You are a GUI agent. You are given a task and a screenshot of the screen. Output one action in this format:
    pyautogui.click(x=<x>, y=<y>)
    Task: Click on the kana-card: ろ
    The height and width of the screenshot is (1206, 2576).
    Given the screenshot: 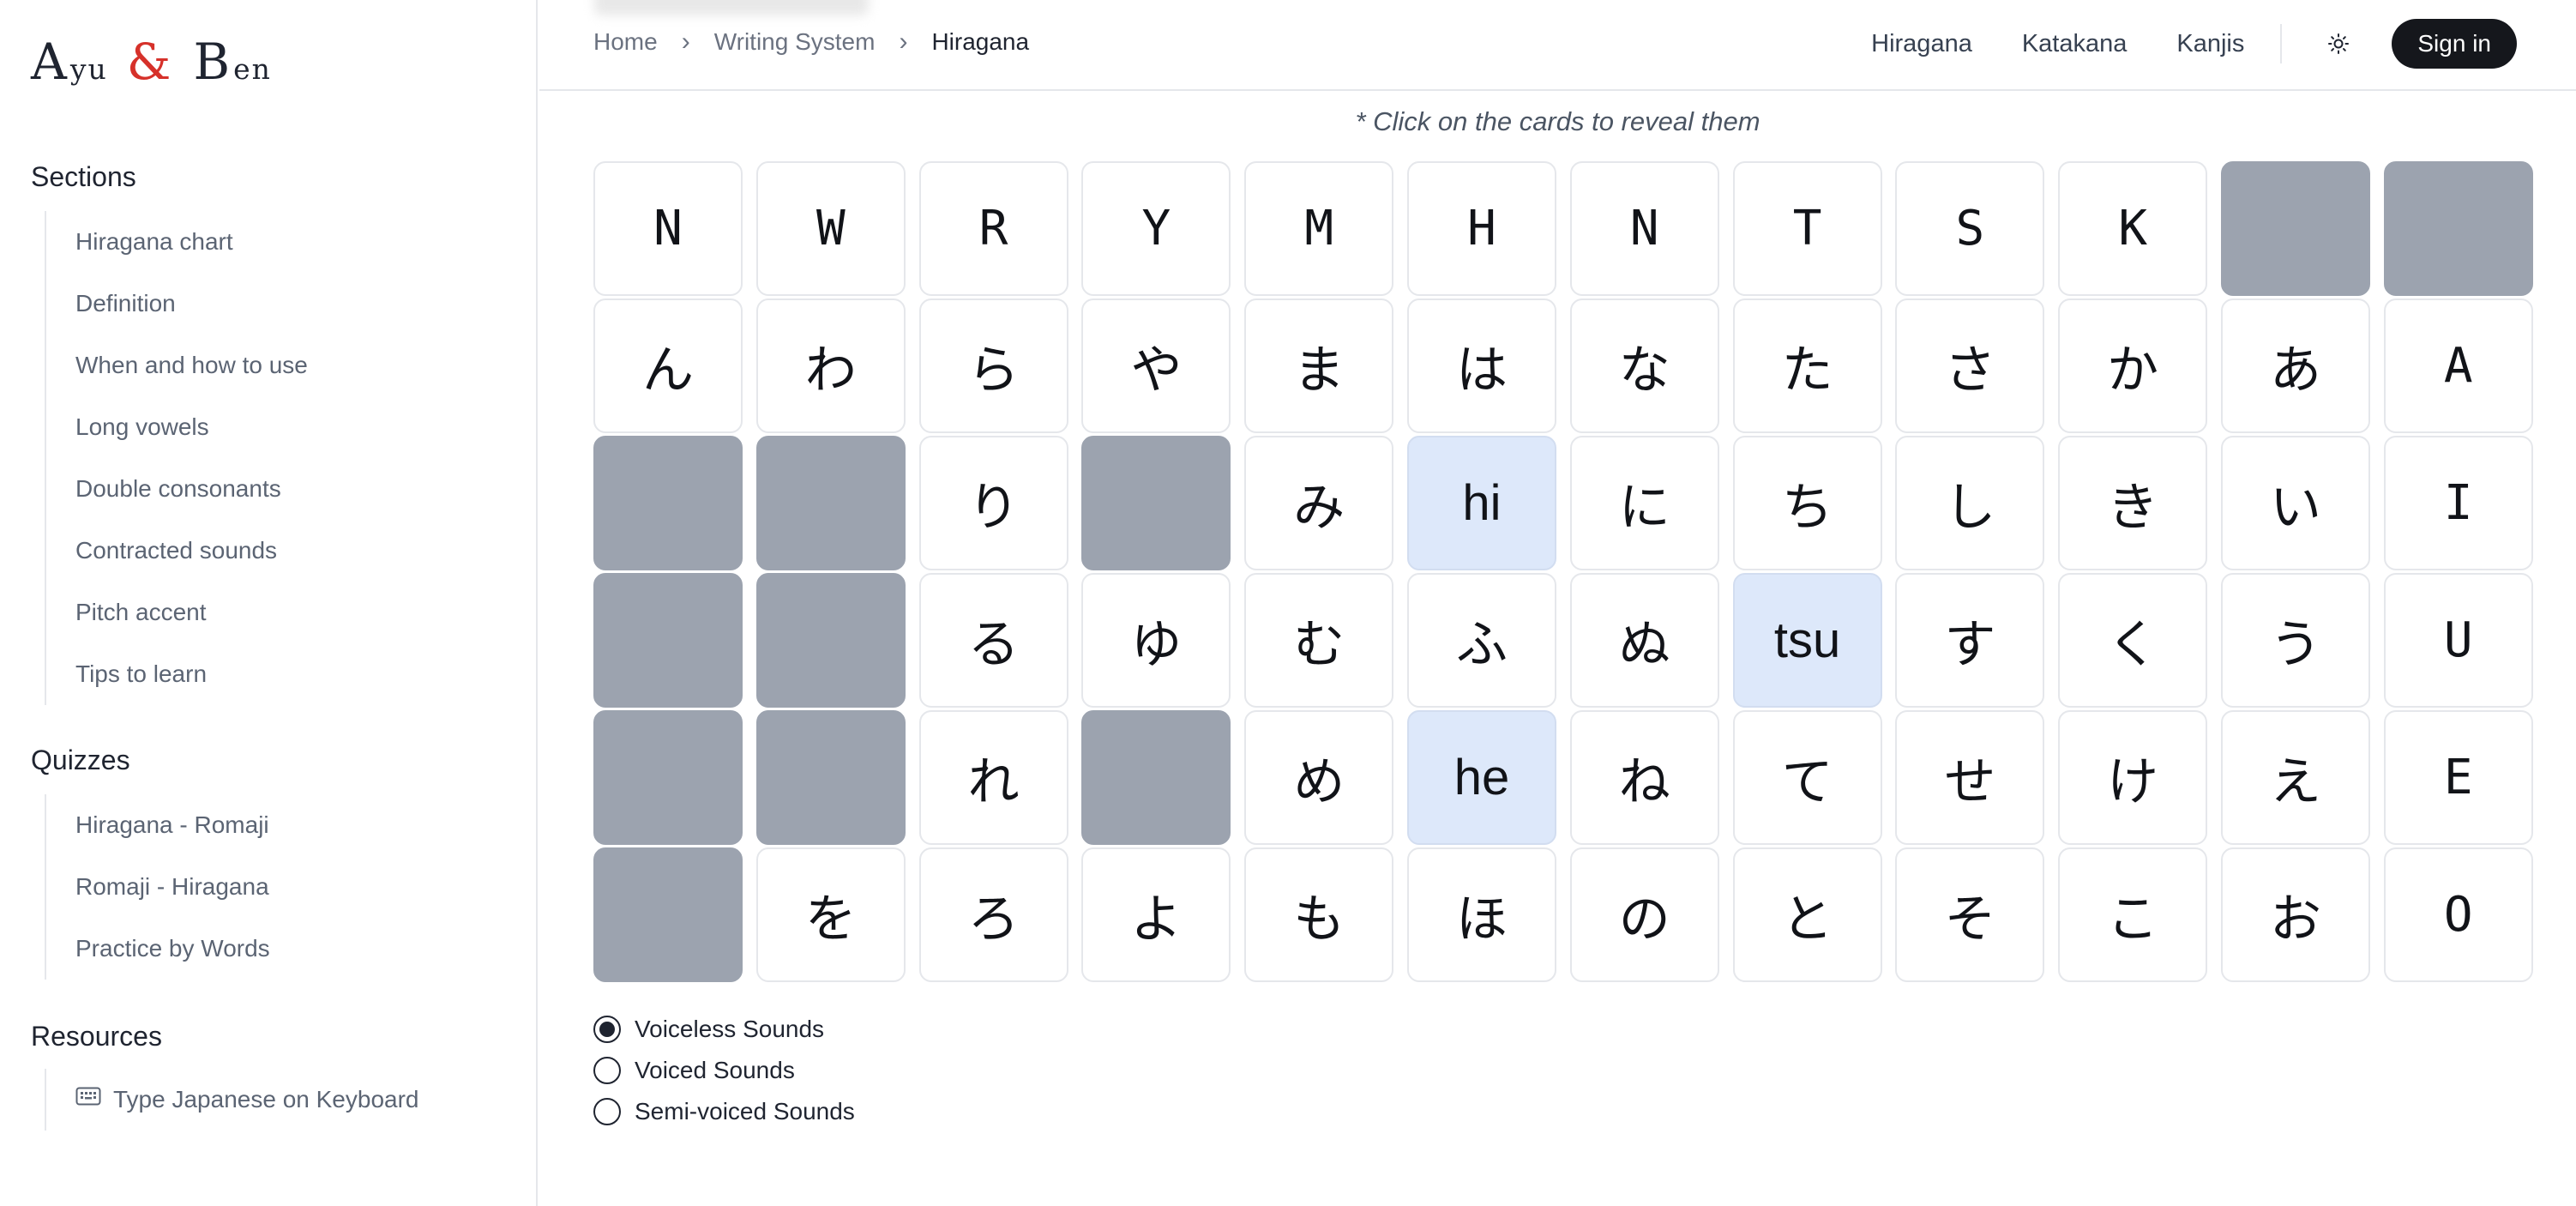 What is the action you would take?
    pyautogui.click(x=993, y=914)
    